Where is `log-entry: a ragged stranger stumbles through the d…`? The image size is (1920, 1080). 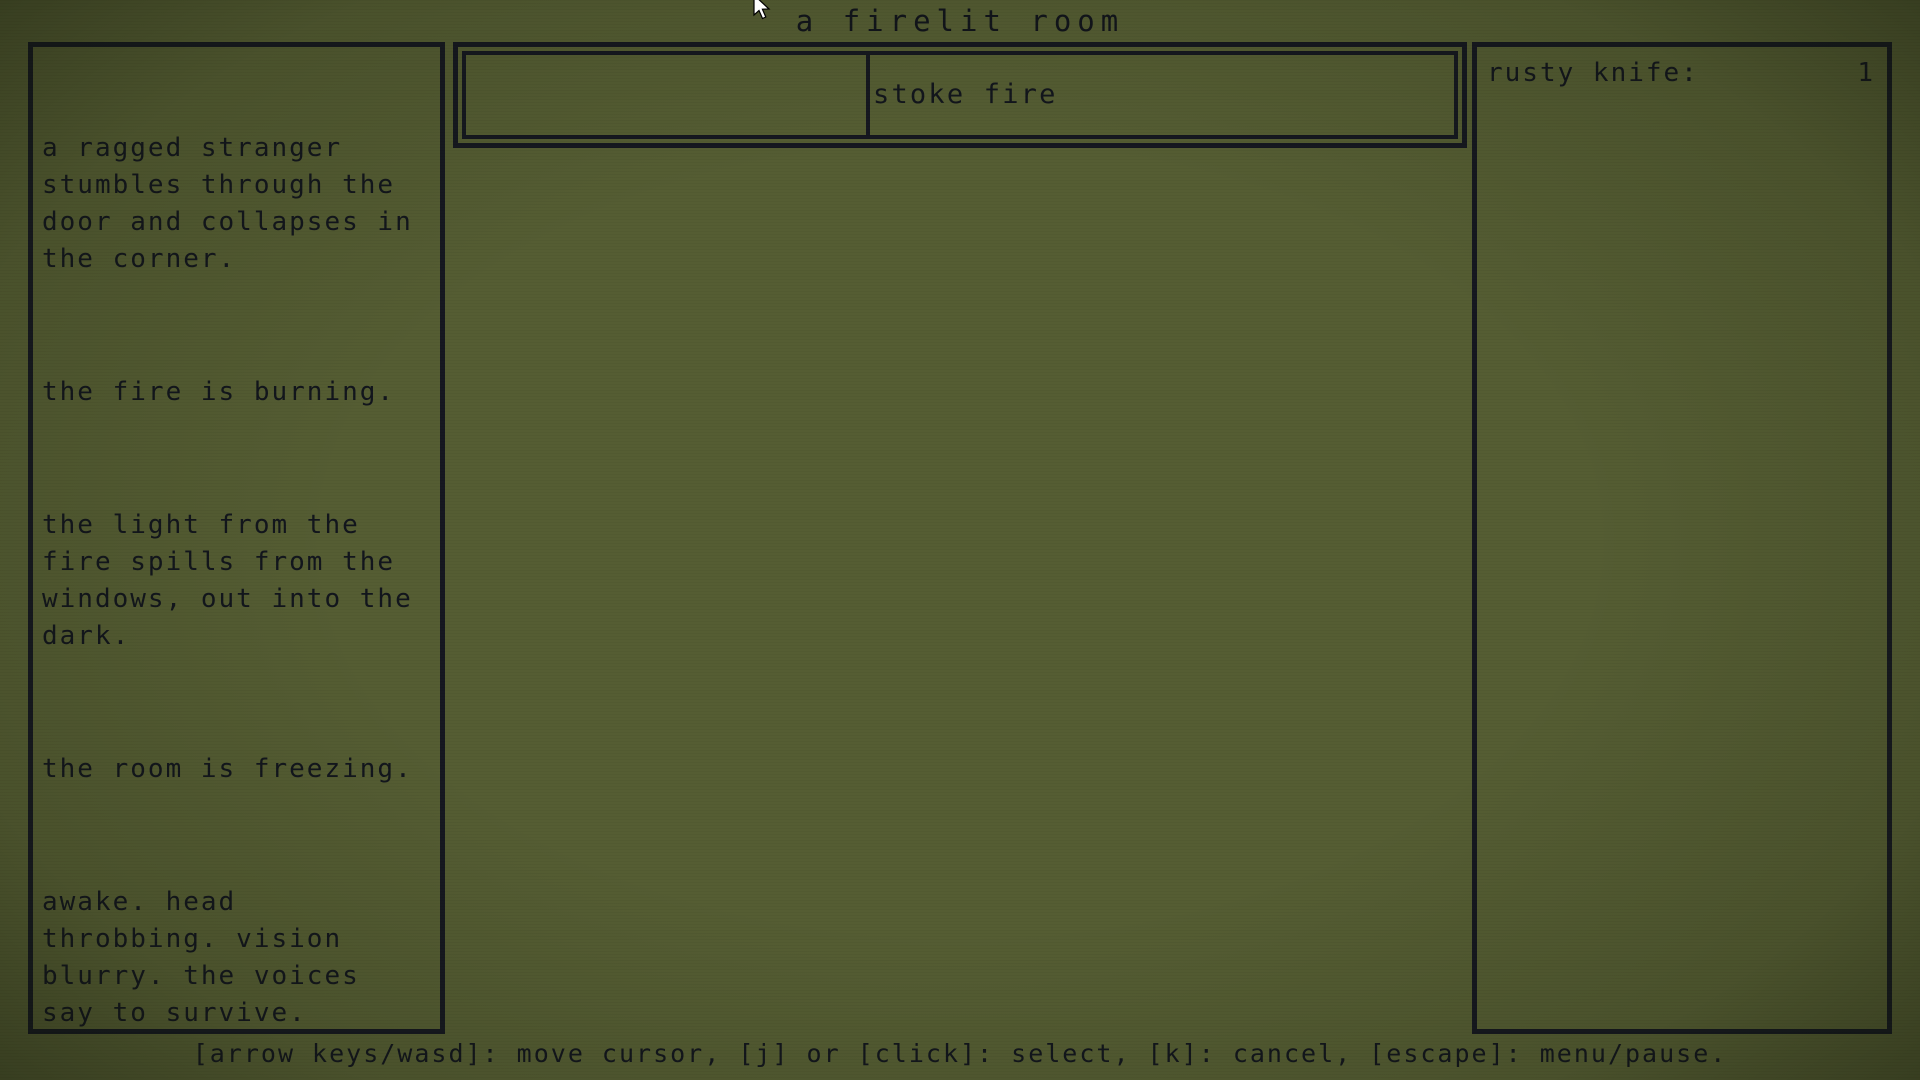 log-entry: a ragged stranger stumbles through the d… is located at coordinates (236, 203).